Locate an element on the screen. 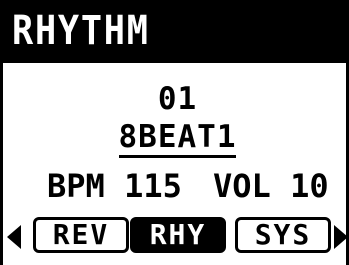 The image size is (349, 265). pattern-number: 01 is located at coordinates (177, 99).